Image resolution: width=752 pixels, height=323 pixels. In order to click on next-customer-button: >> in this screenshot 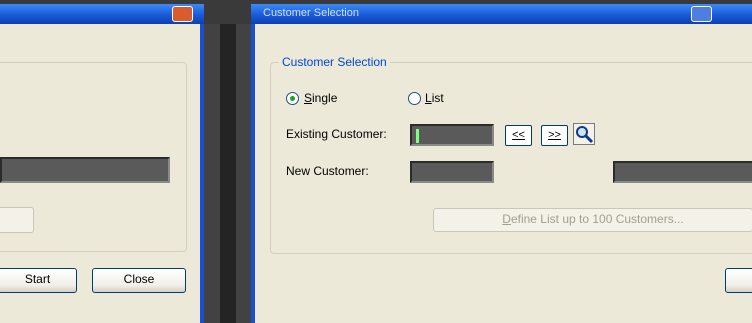, I will do `click(554, 135)`.